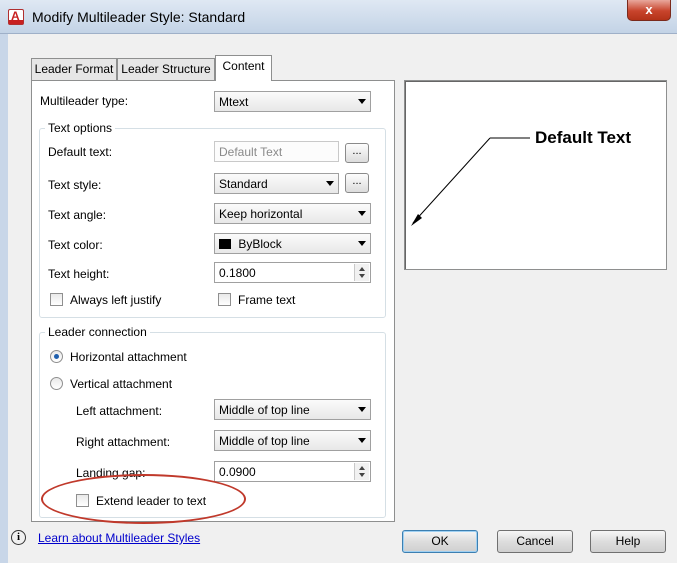 The width and height of the screenshot is (677, 563). Describe the element at coordinates (276, 183) in the screenshot. I see `text-style-dropdown: Standard` at that location.